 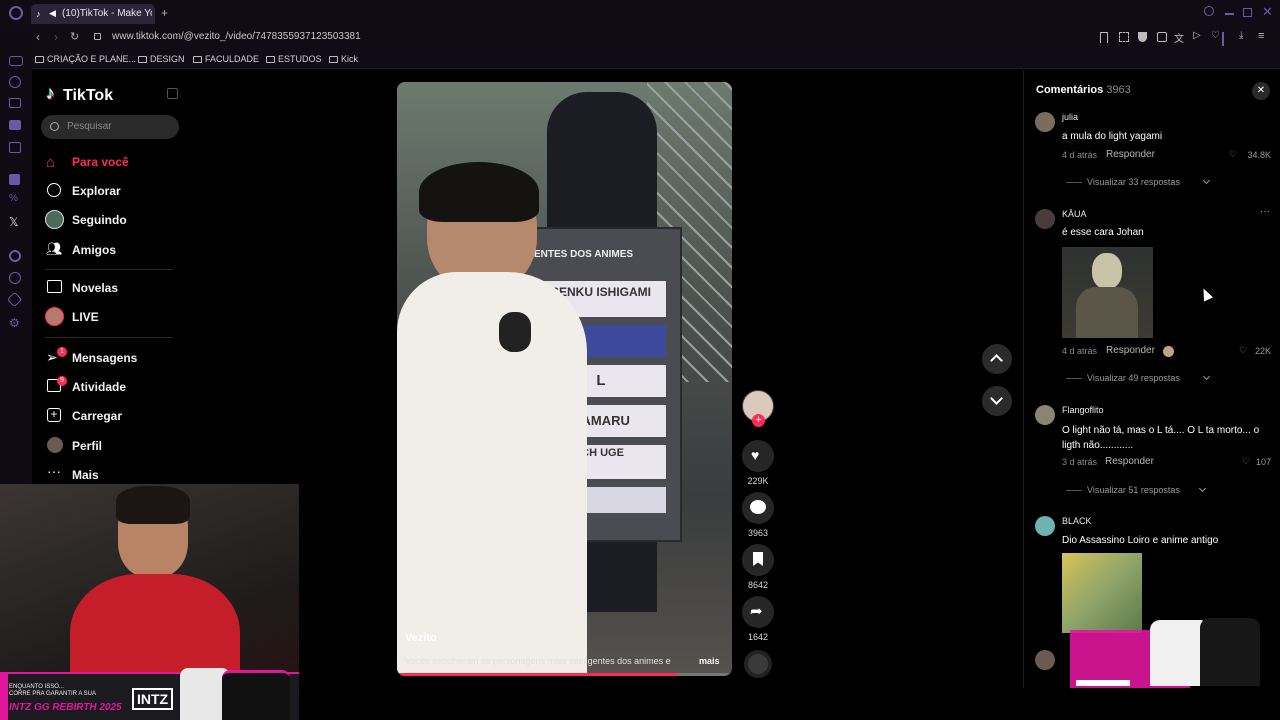 I want to click on music-disc, so click(x=758, y=664).